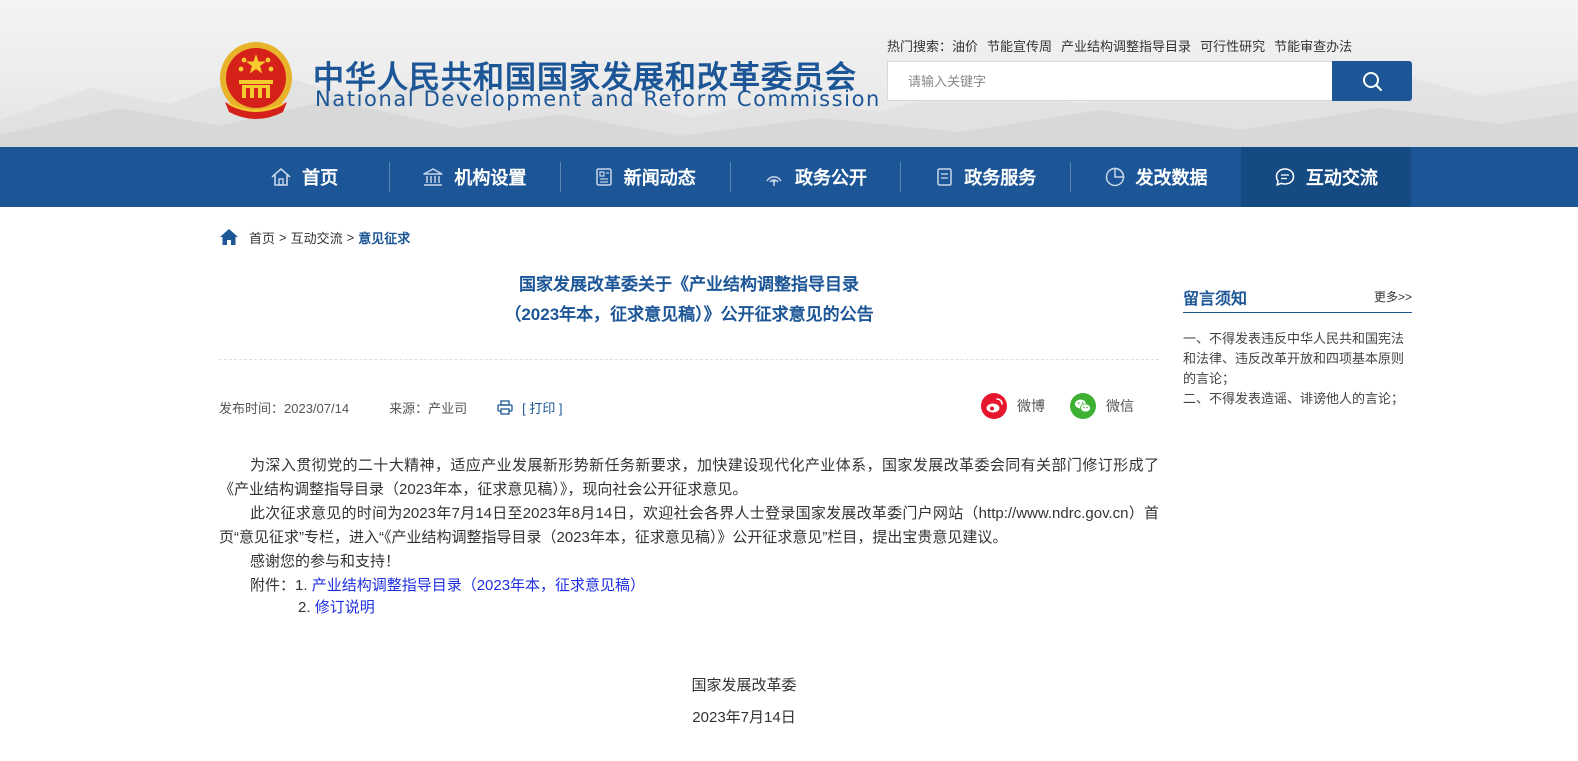  I want to click on sidebar-rule: 二、不得发表造谣、诽谤他人的言论；, so click(1294, 398).